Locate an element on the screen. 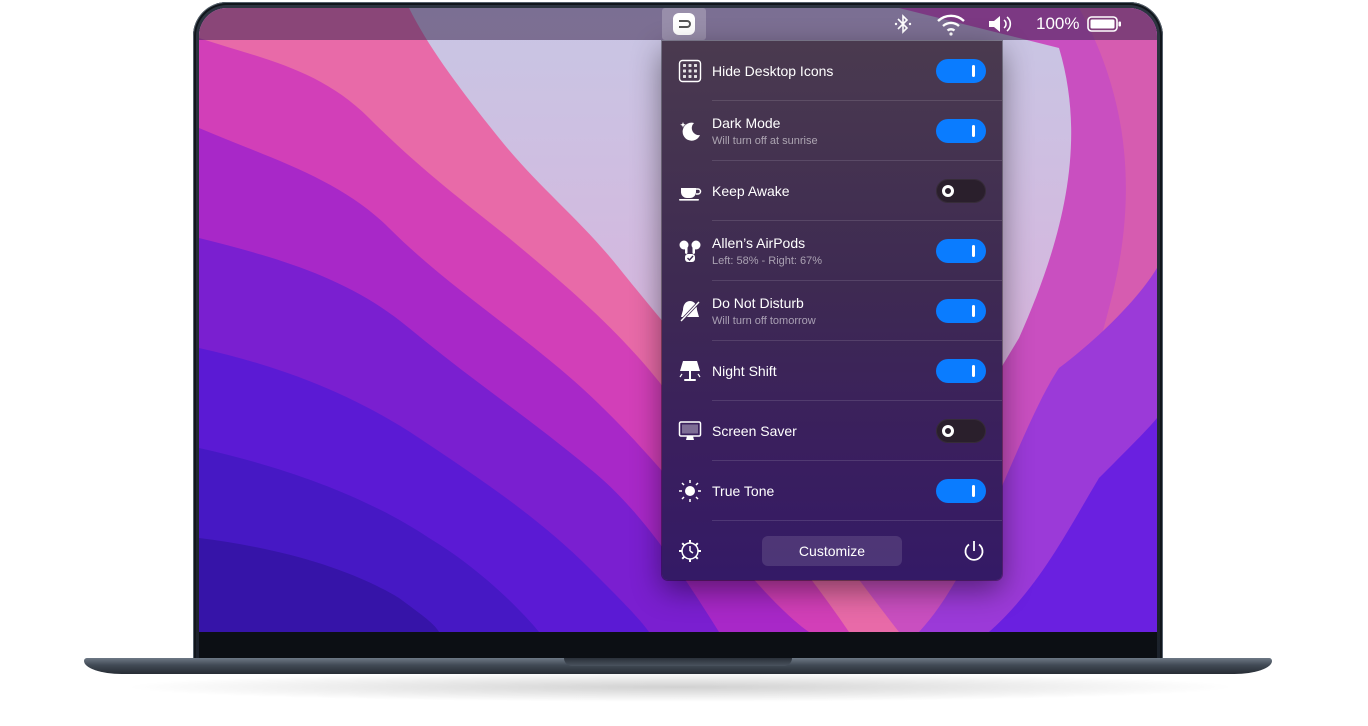 The image size is (1368, 726). laptop-shadow is located at coordinates (680, 687).